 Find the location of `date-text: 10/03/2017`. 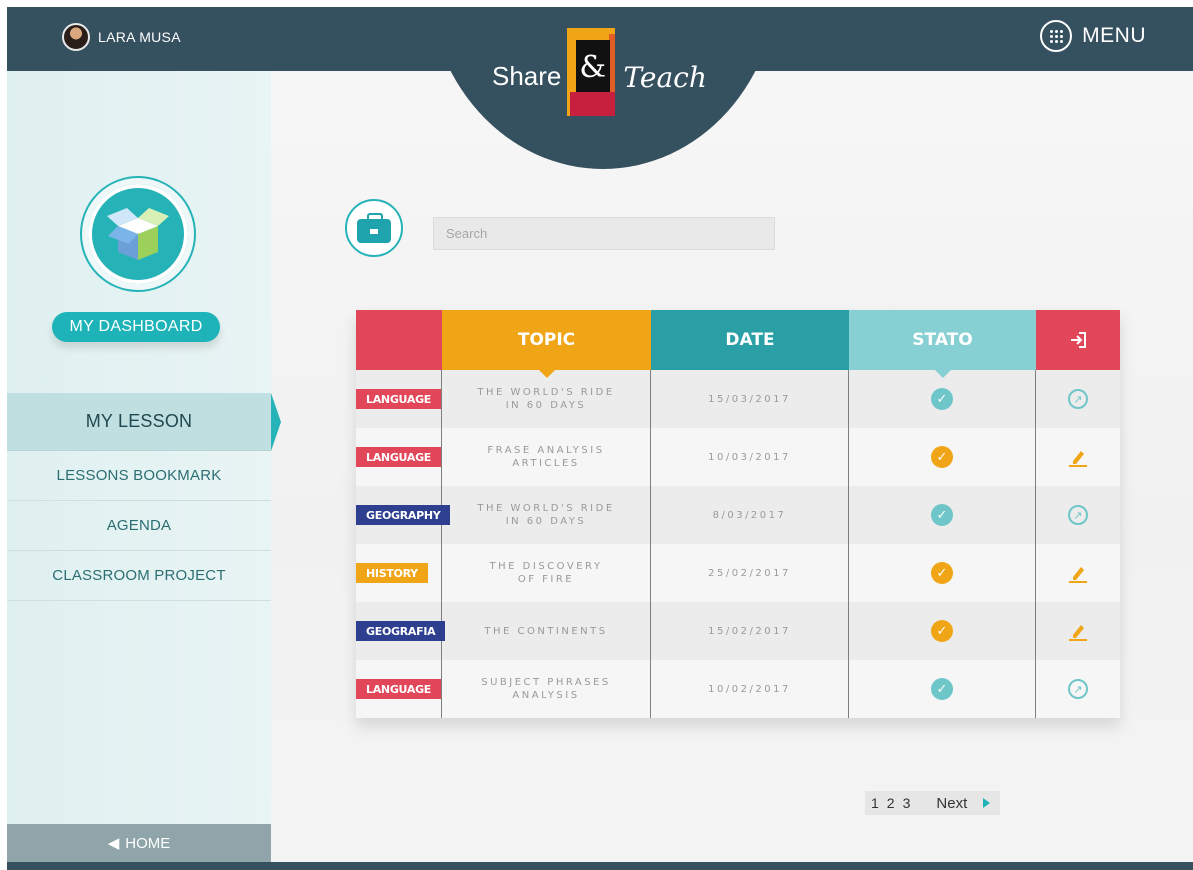

date-text: 10/03/2017 is located at coordinates (749, 457).